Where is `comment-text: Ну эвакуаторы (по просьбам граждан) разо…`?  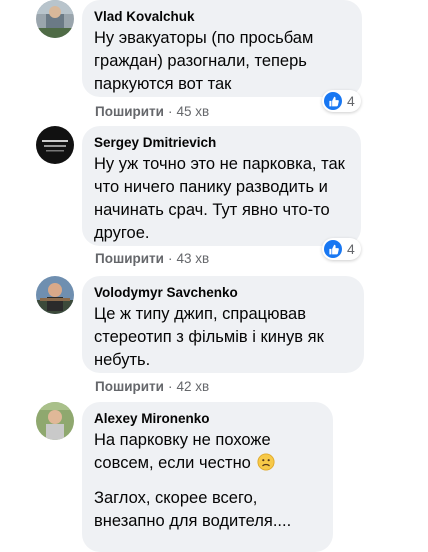 comment-text: Ну эвакуаторы (по просьбам граждан) разо… is located at coordinates (204, 61).